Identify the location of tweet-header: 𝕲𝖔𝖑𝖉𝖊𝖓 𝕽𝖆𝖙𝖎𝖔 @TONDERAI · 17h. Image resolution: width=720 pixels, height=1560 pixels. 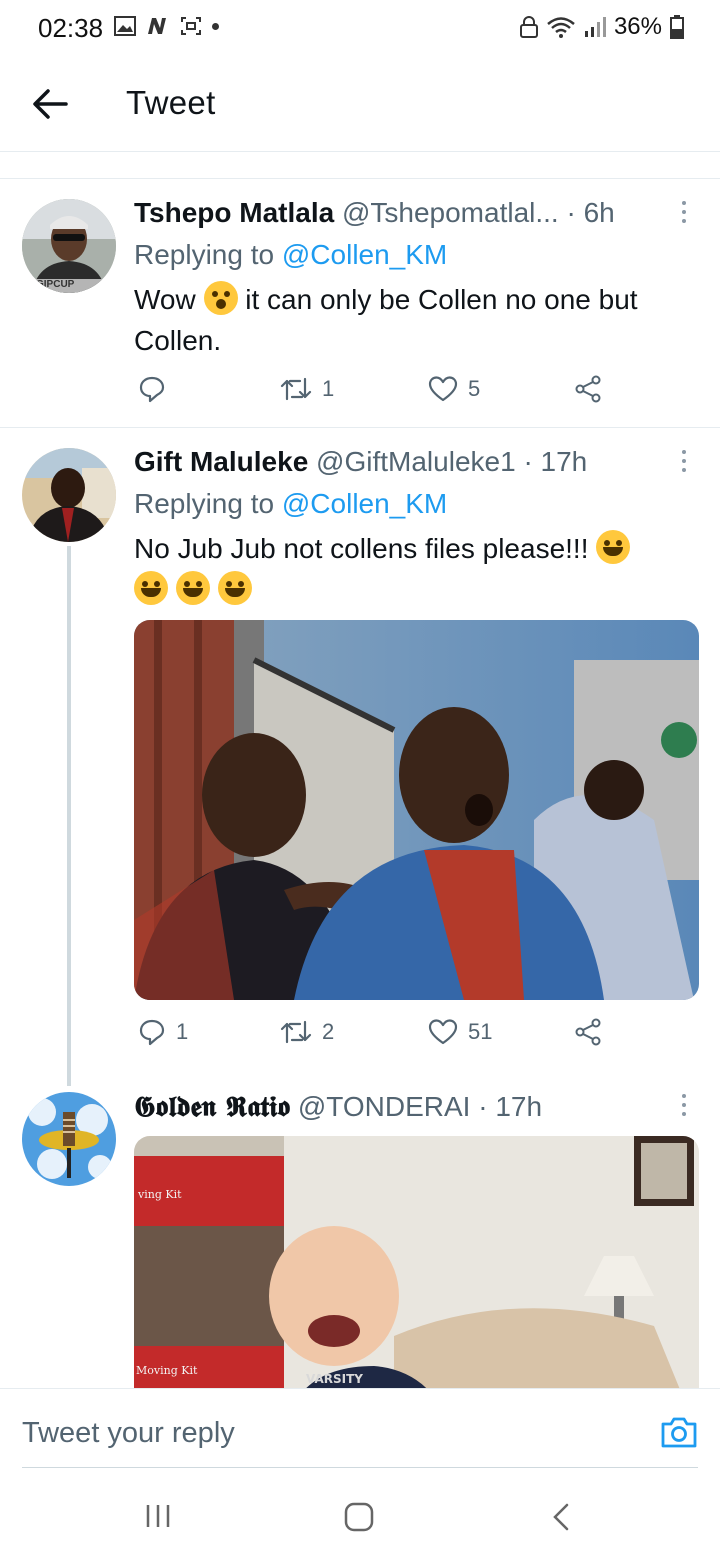
(338, 1107).